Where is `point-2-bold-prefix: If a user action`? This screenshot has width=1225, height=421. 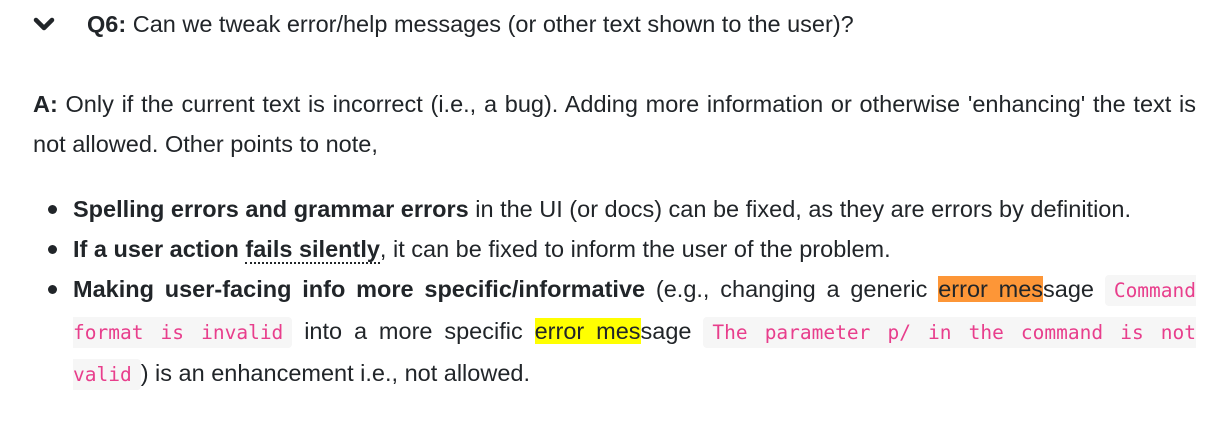 point-2-bold-prefix: If a user action is located at coordinates (156, 249).